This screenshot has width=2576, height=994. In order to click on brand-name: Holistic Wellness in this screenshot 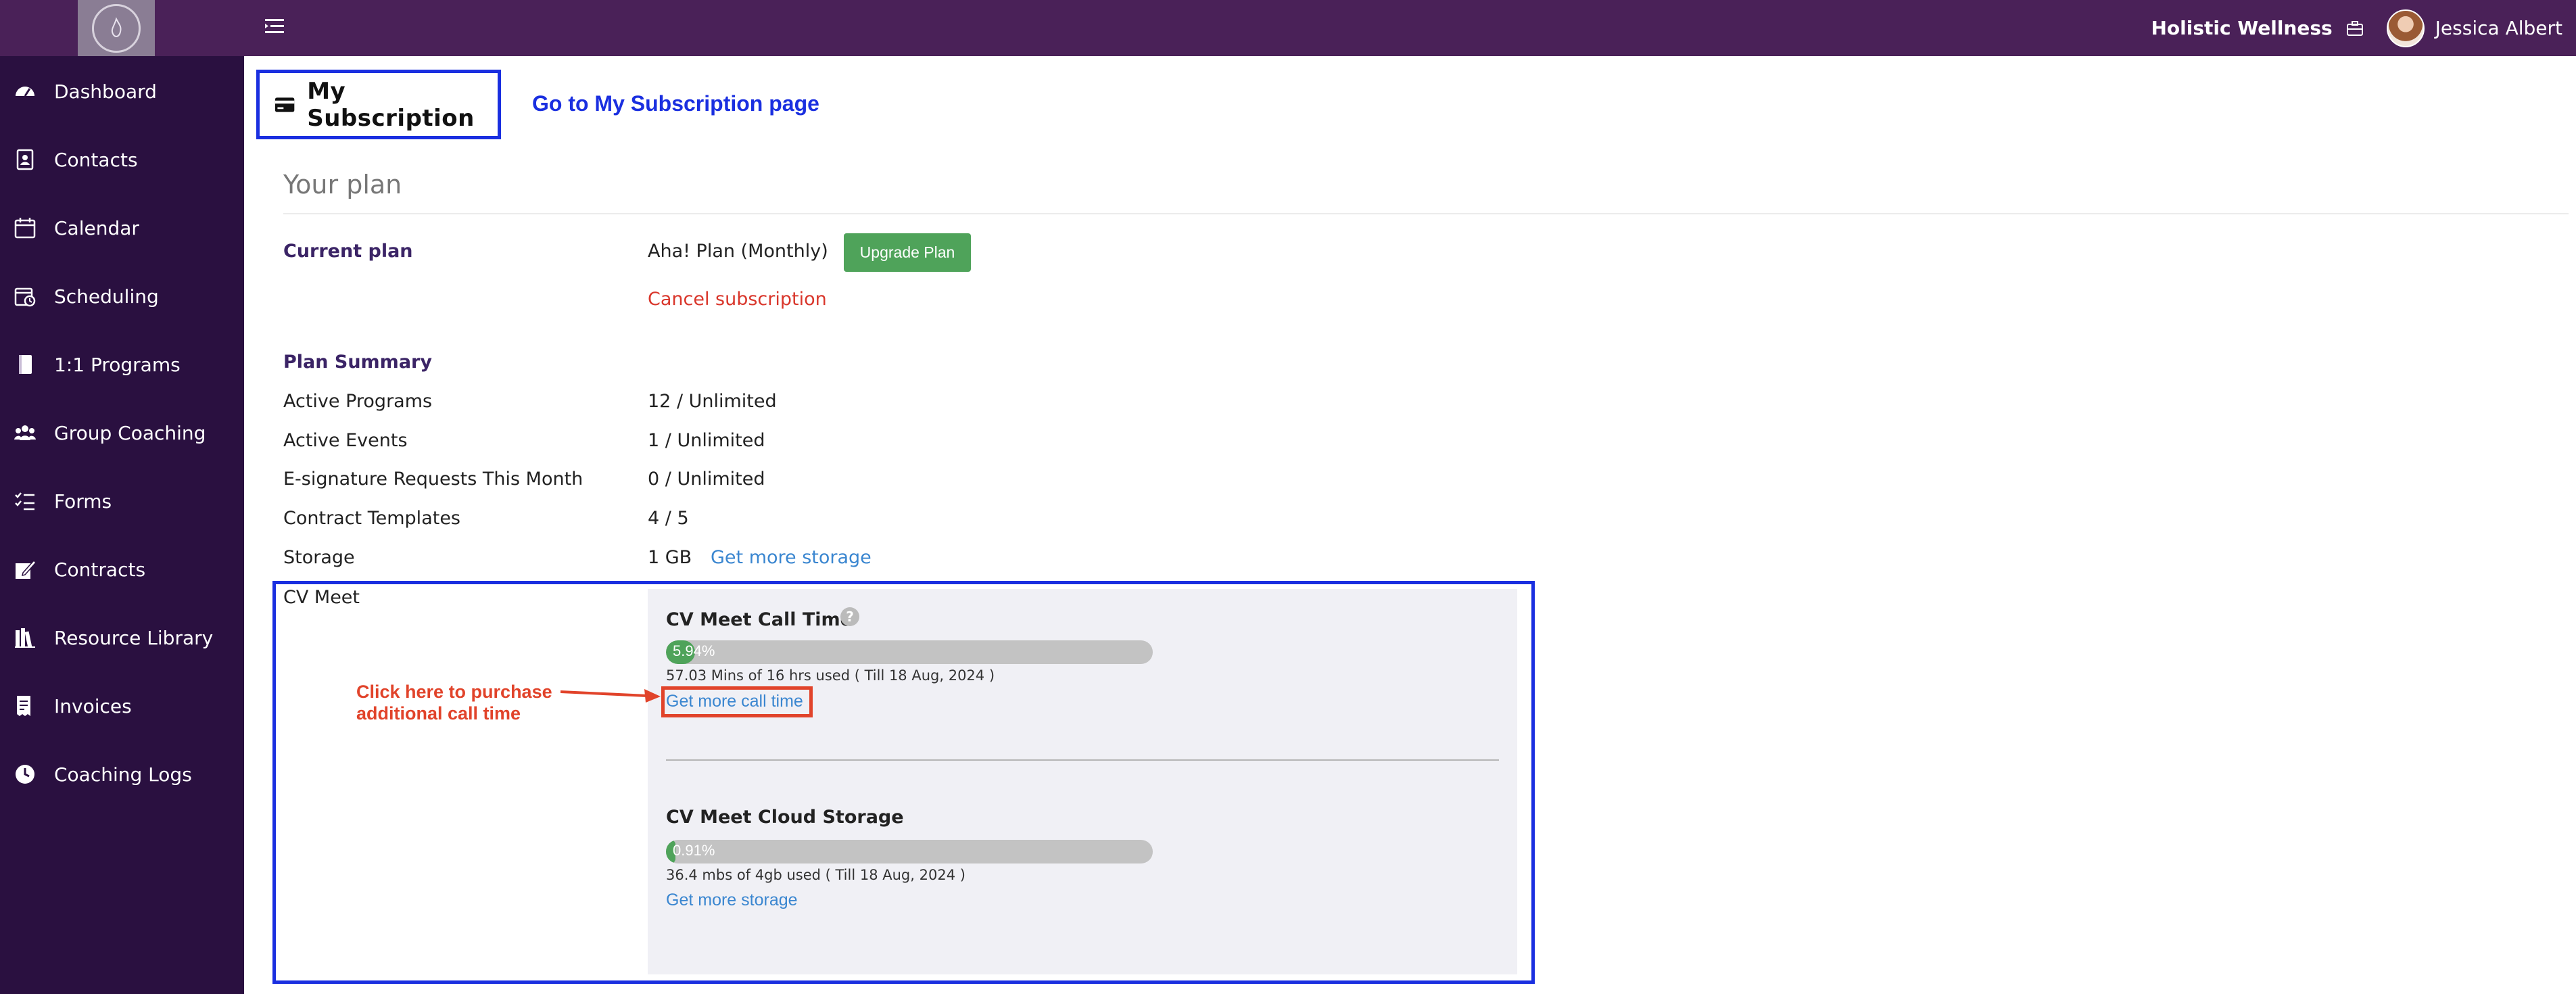, I will do `click(2241, 28)`.